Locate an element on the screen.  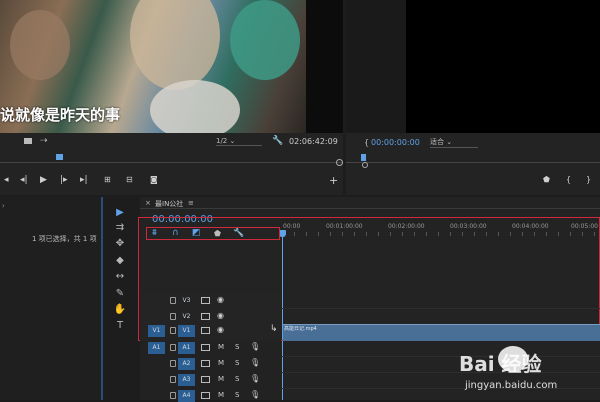
insert-icon: ⇢ is located at coordinates (44, 141).